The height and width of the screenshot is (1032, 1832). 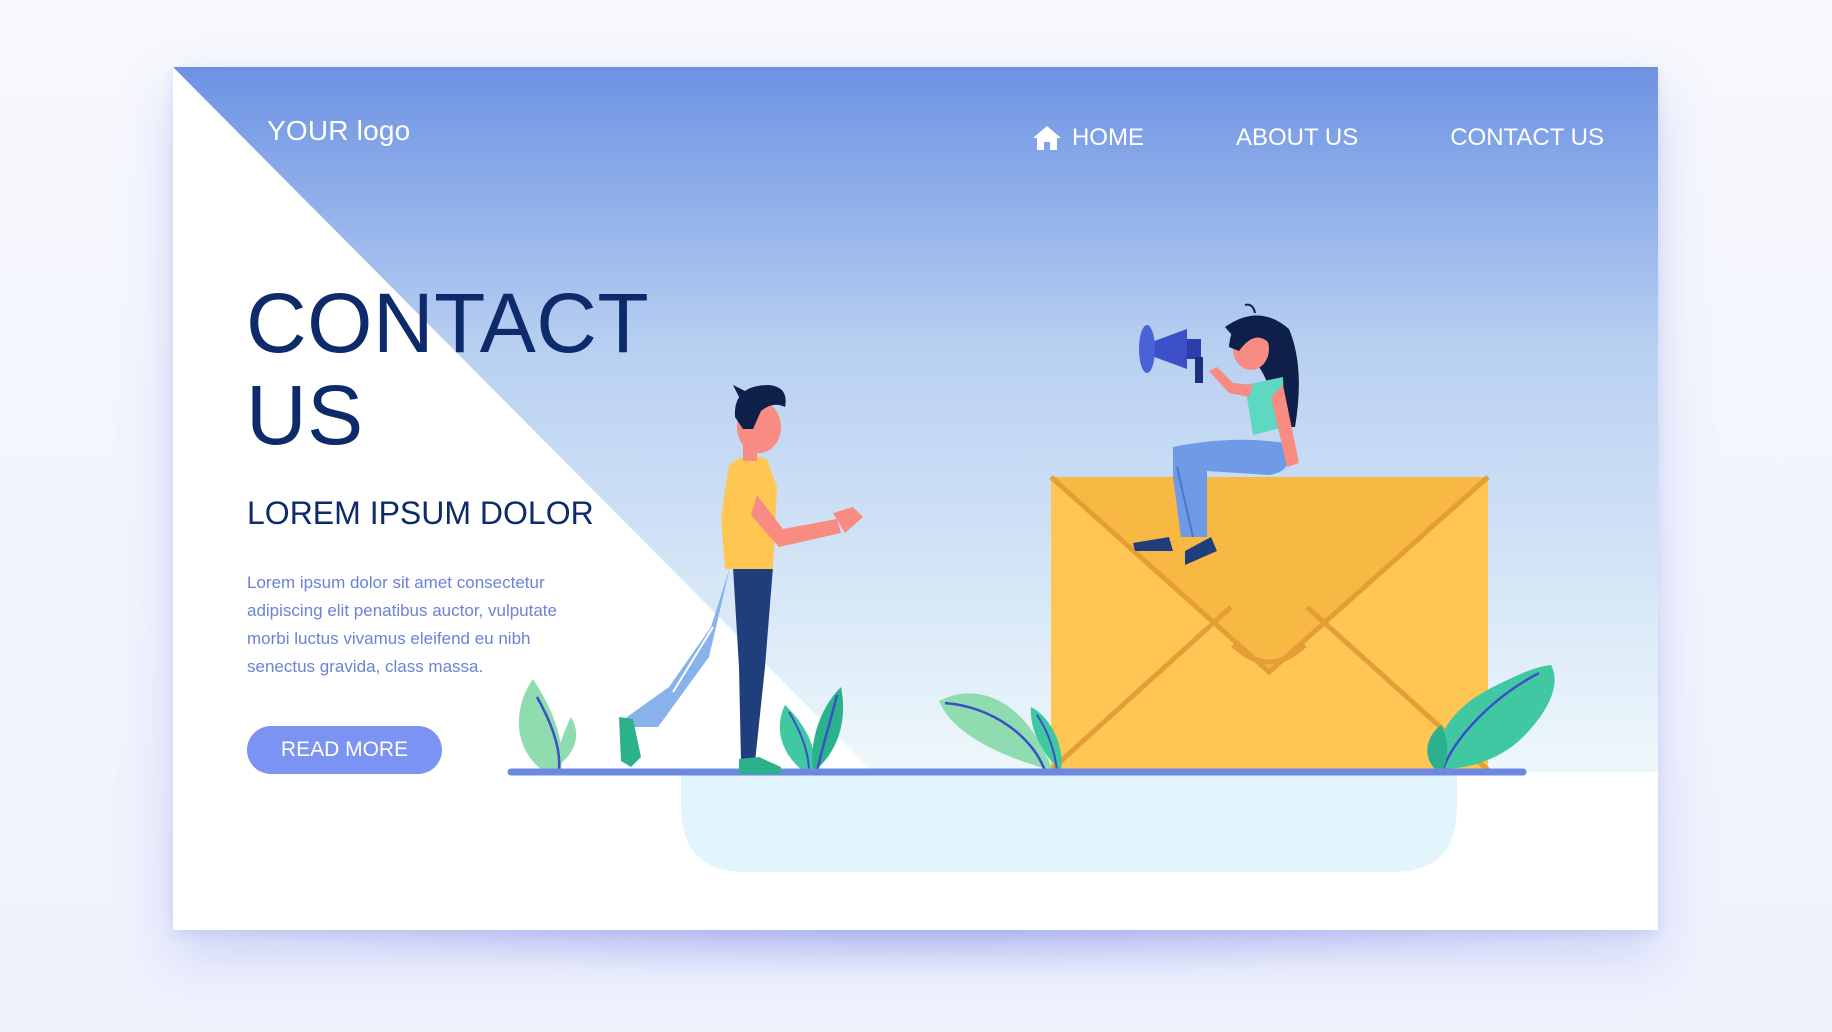 I want to click on envelope-icon, so click(x=1269, y=623).